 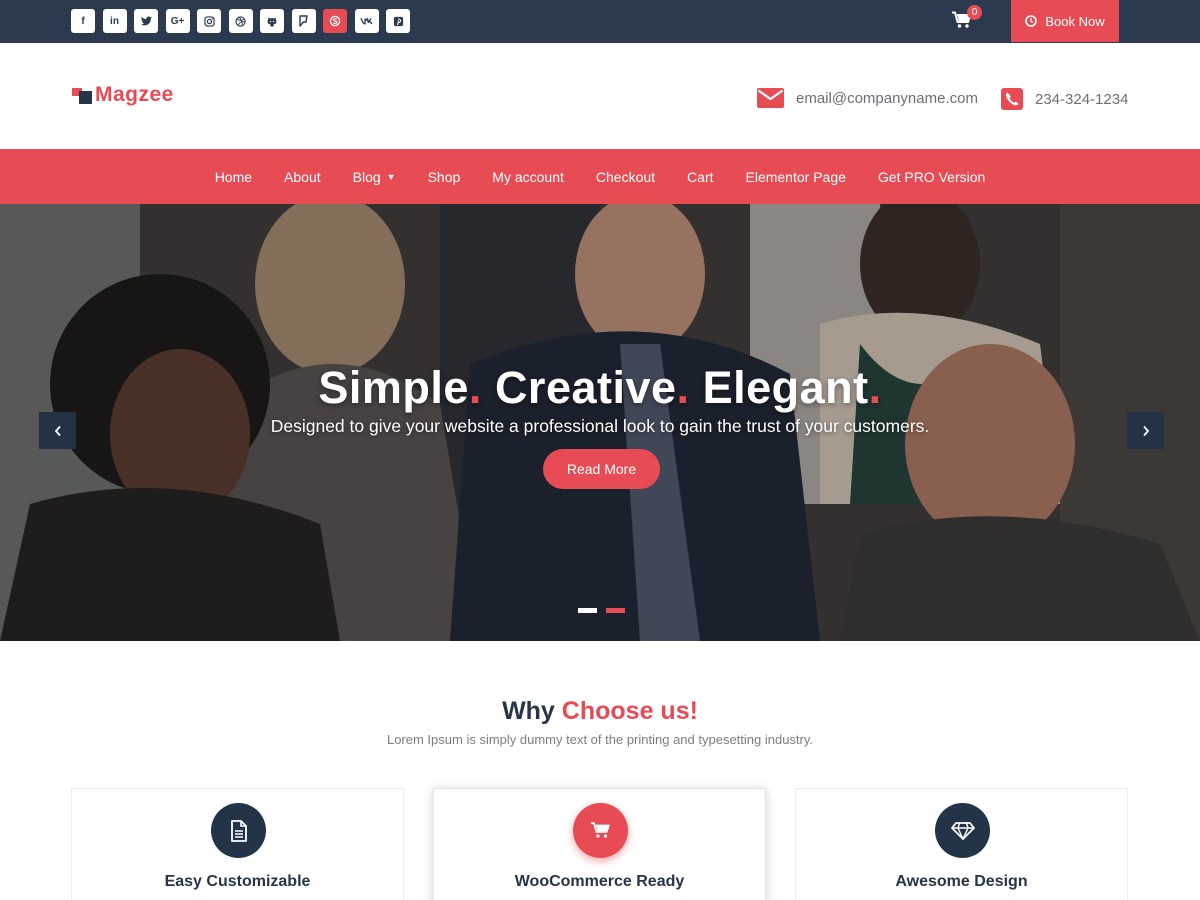 I want to click on chevron-right-icon, so click(x=1145, y=430).